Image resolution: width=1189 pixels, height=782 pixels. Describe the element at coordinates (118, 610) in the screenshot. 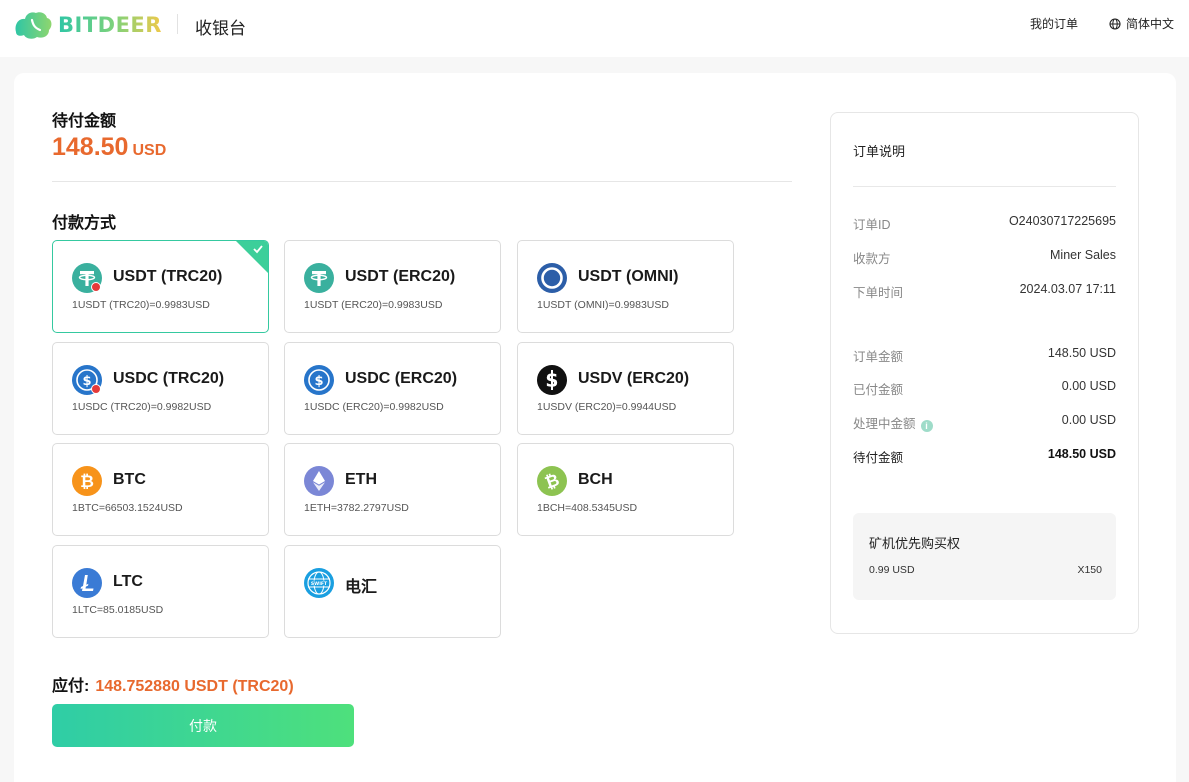

I see `payment-option-rate: 1LTC=85.0185USD` at that location.